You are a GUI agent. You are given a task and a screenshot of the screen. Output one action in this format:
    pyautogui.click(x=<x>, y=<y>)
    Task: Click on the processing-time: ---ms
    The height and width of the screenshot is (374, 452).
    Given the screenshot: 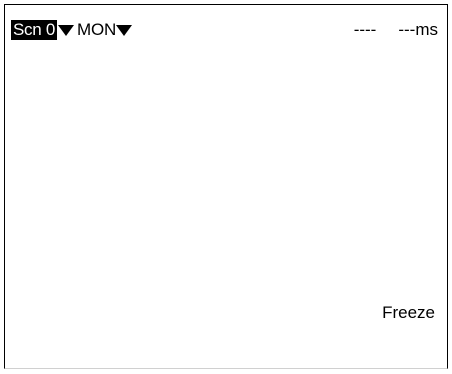 What is the action you would take?
    pyautogui.click(x=418, y=29)
    